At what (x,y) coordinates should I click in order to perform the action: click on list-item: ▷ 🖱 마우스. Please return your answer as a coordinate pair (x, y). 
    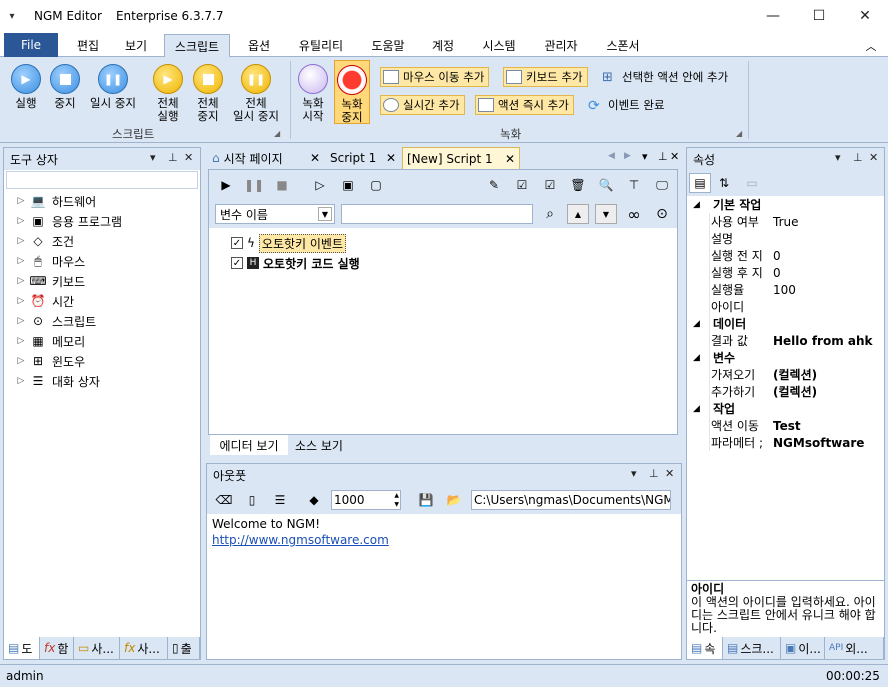
    Looking at the image, I should click on (45, 261).